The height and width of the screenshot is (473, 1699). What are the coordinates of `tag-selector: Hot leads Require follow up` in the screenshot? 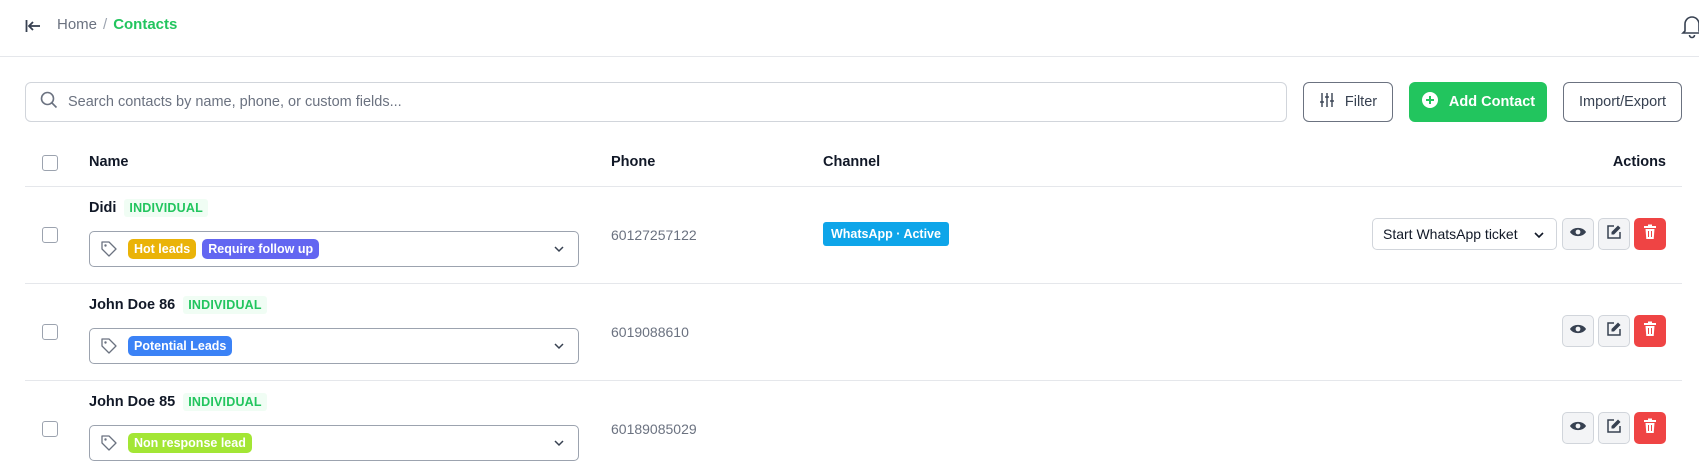 It's located at (334, 249).